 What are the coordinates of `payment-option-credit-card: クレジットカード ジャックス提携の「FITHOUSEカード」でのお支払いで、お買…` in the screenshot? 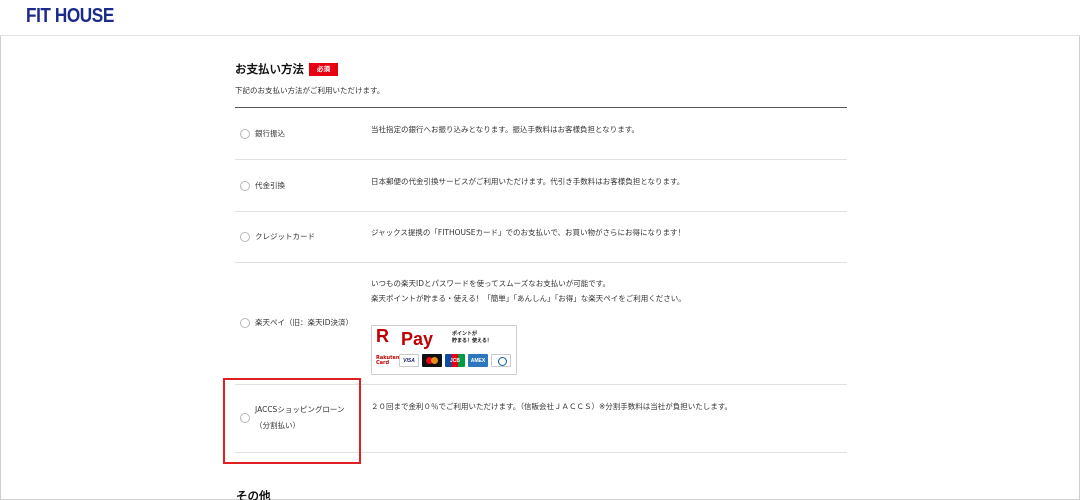 It's located at (541, 237).